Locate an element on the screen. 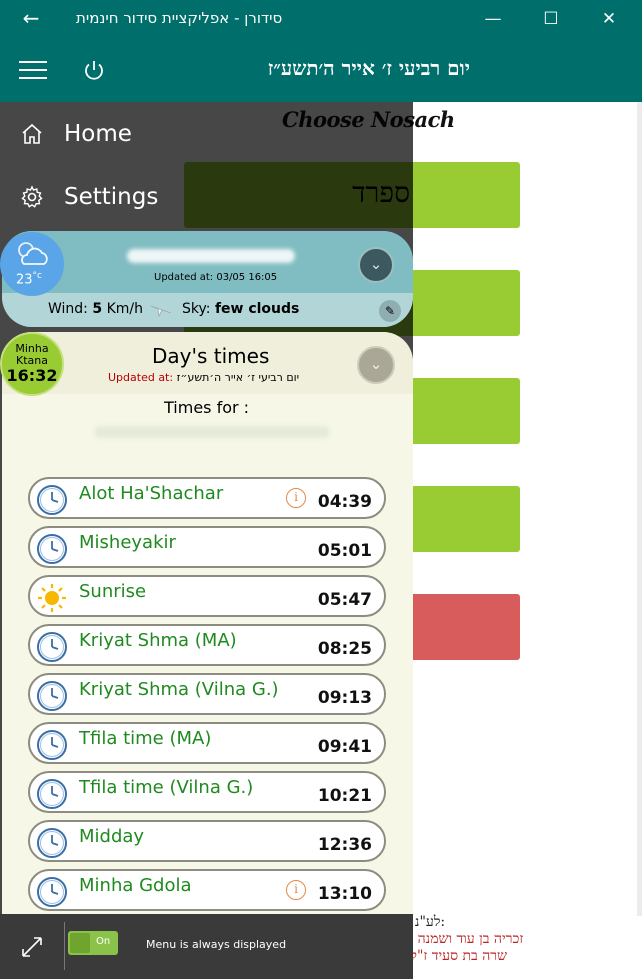 This screenshot has width=642, height=979. time-value: 09:13 is located at coordinates (344, 698).